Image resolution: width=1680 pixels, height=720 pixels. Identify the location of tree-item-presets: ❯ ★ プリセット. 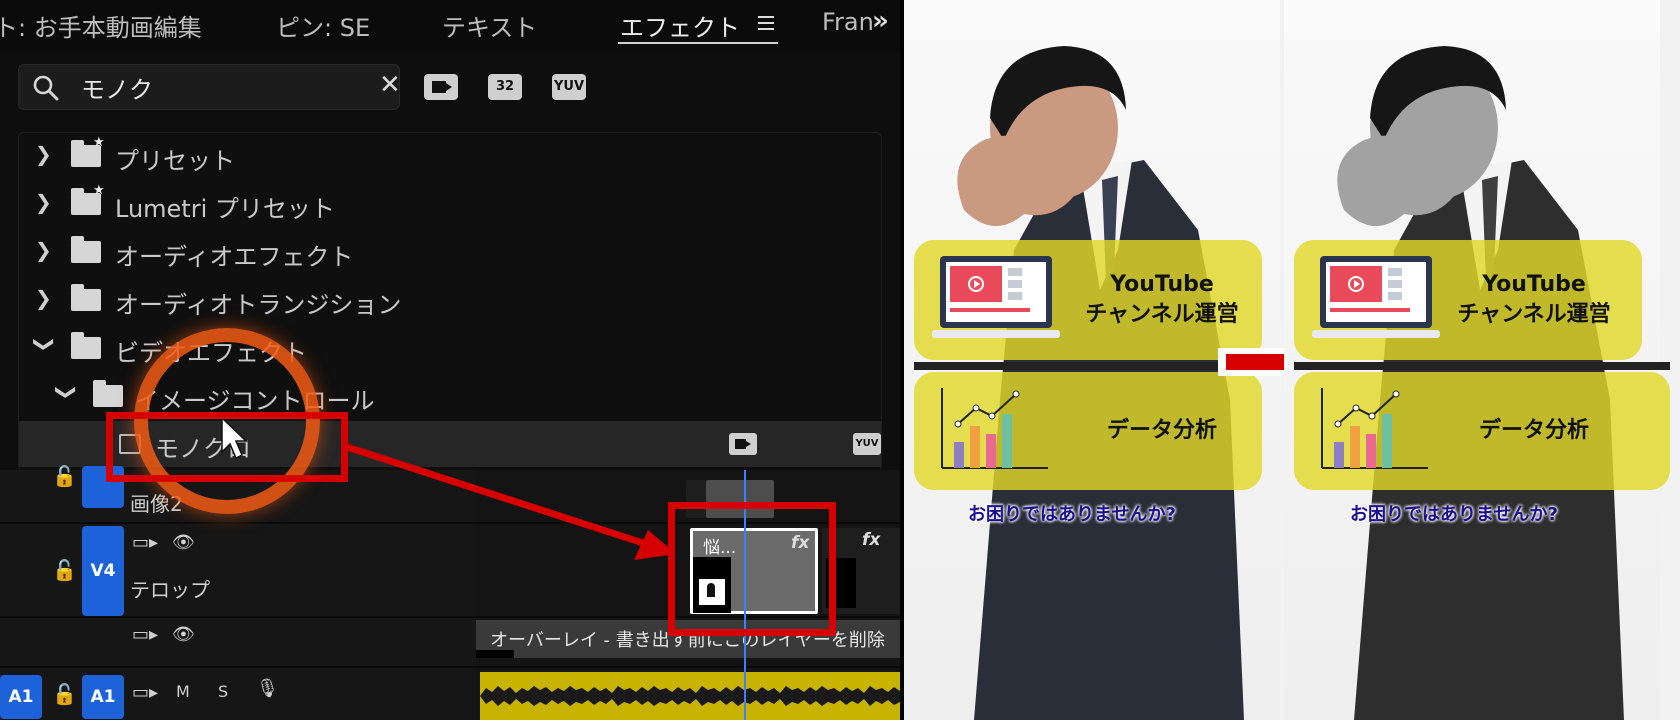
(450, 156).